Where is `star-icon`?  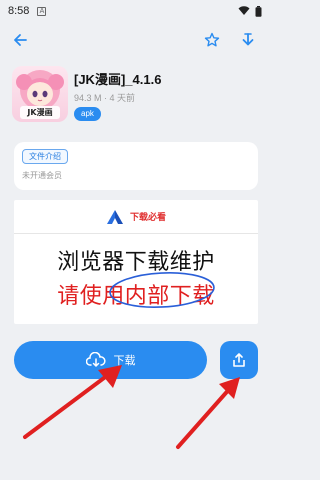 star-icon is located at coordinates (212, 40).